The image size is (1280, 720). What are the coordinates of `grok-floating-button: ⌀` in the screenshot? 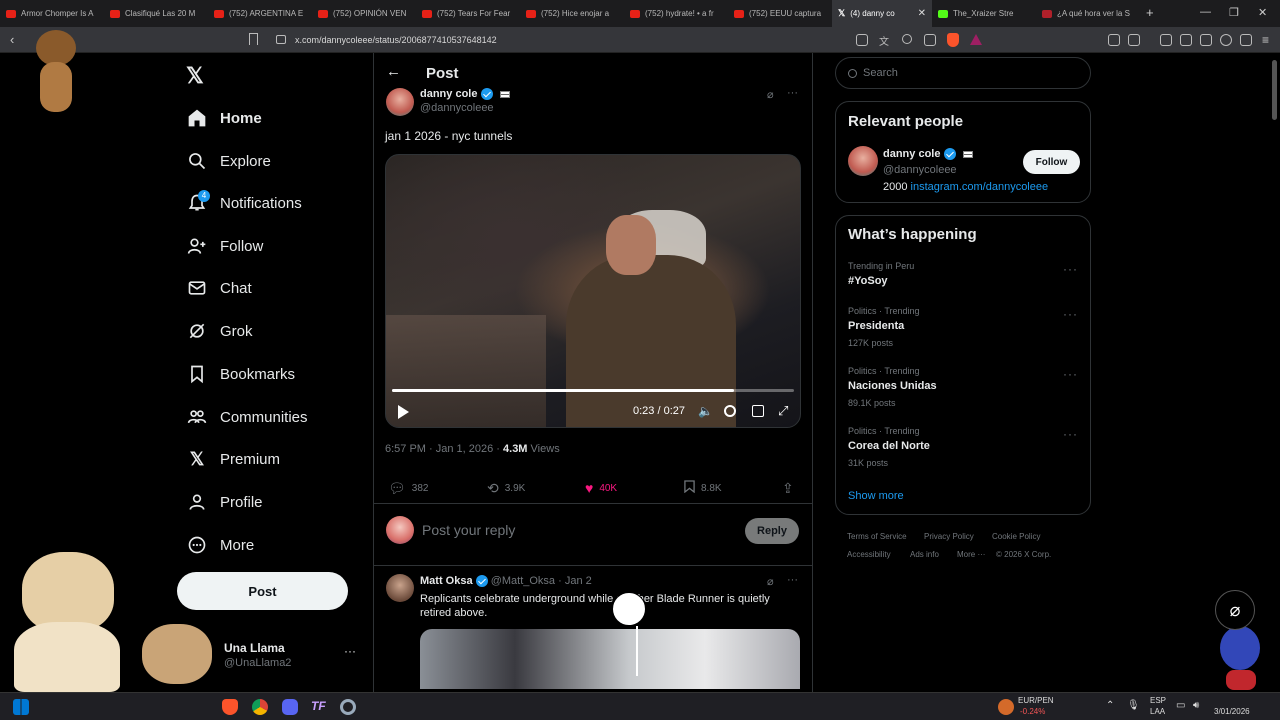 It's located at (1235, 610).